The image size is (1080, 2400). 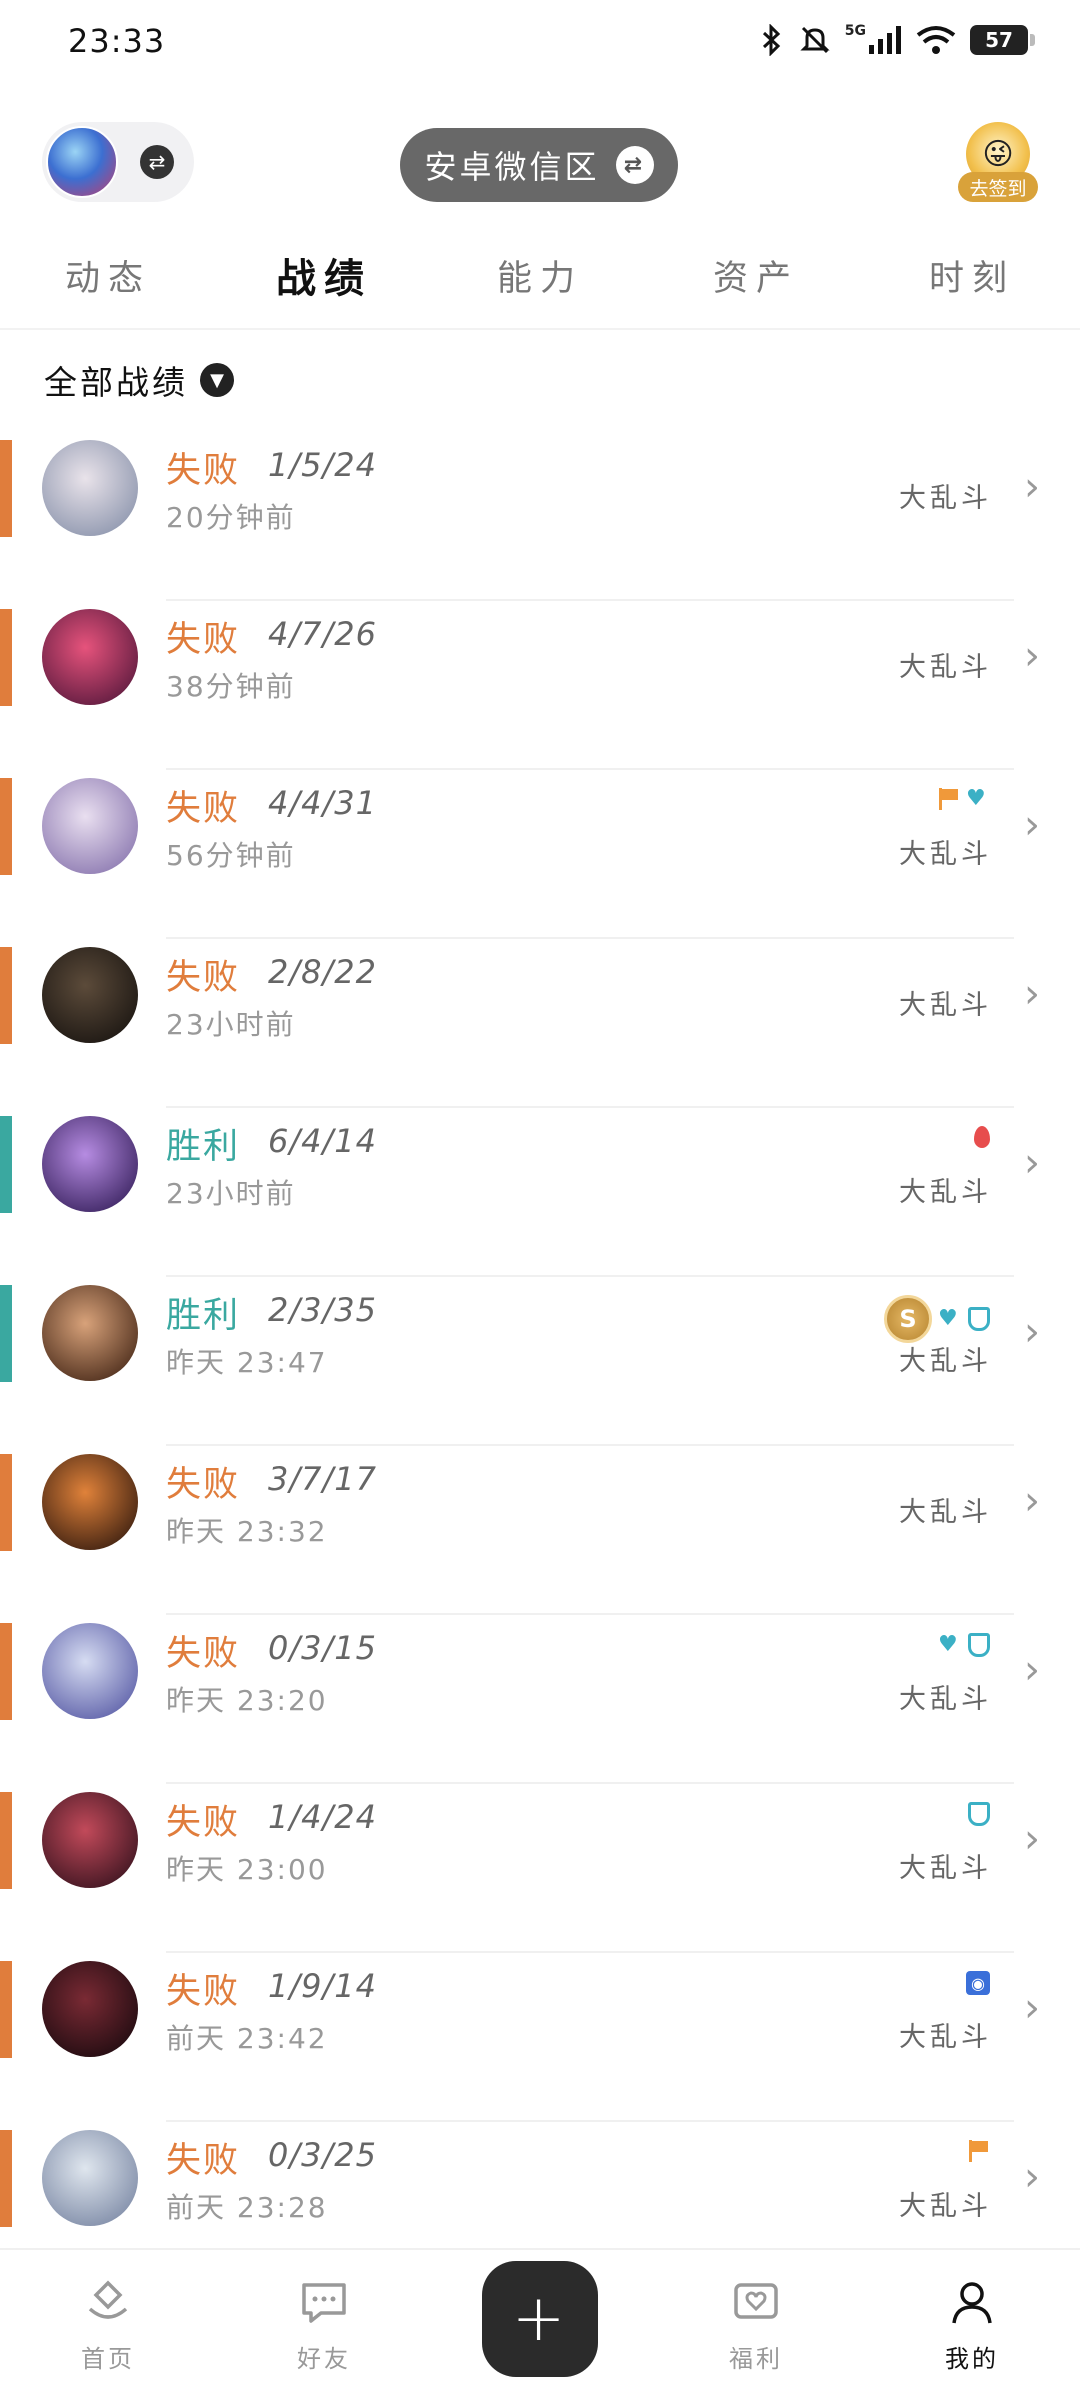 What do you see at coordinates (247, 1362) in the screenshot?
I see `match-time: 昨天 23:47` at bounding box center [247, 1362].